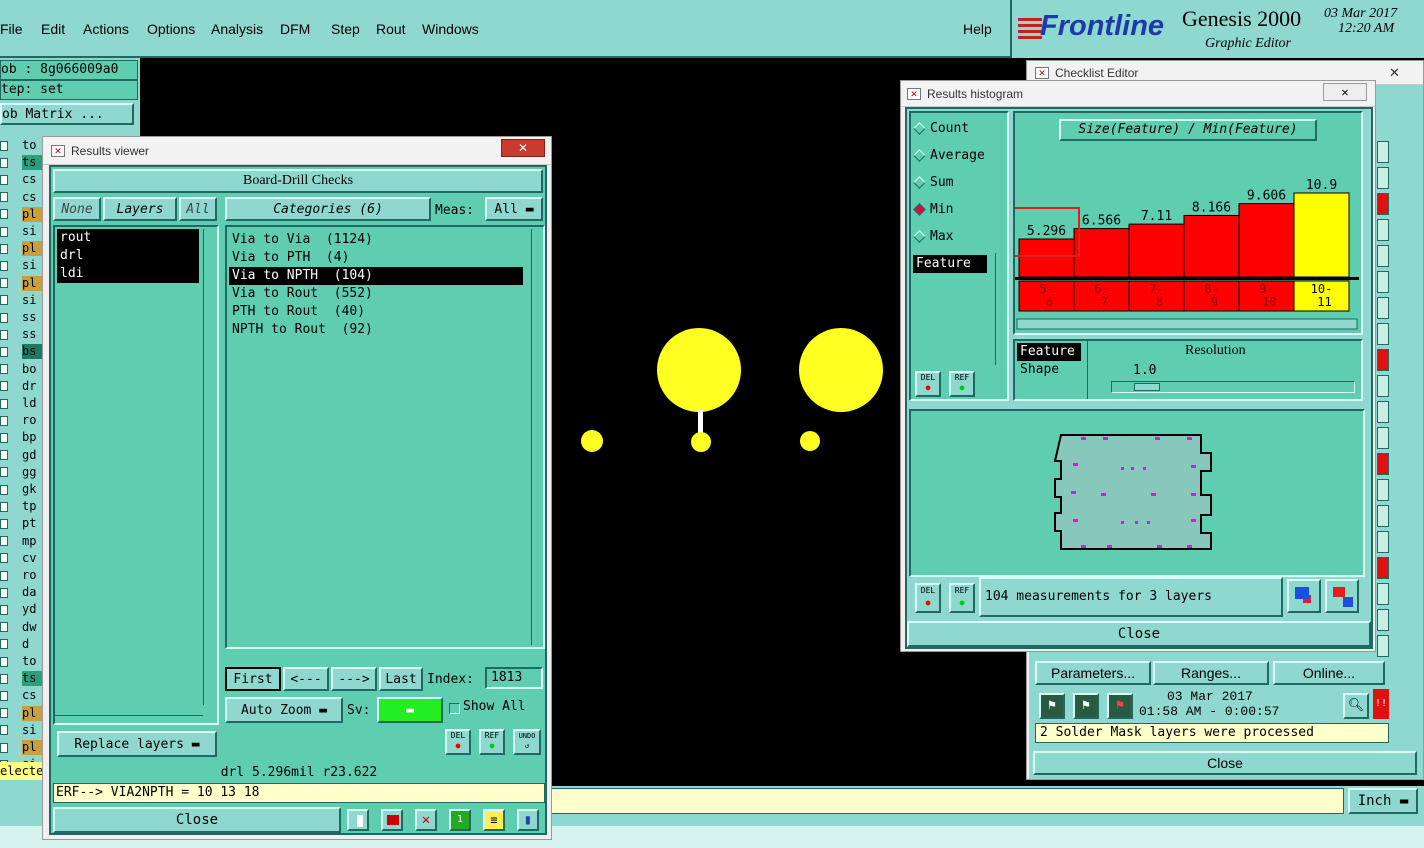 This screenshot has height=848, width=1424. Describe the element at coordinates (245, 29) in the screenshot. I see `menu-analysis: Analysis` at that location.